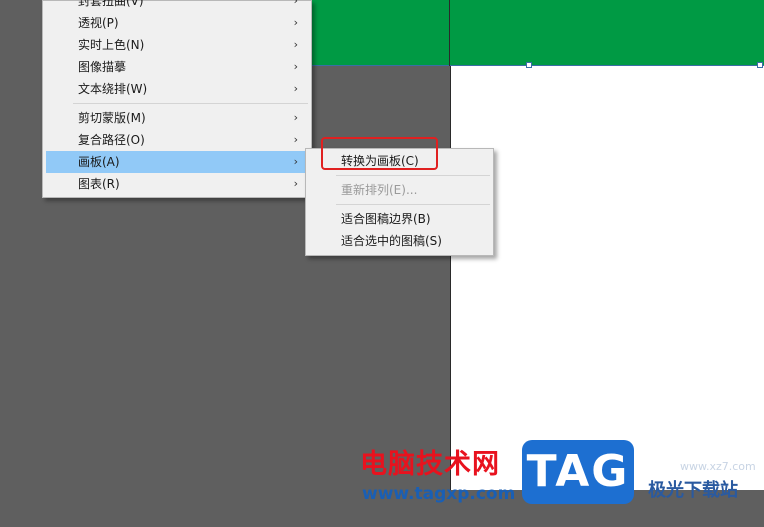  What do you see at coordinates (111, 45) in the screenshot?
I see `menu-item-label: 实时上色(N)` at bounding box center [111, 45].